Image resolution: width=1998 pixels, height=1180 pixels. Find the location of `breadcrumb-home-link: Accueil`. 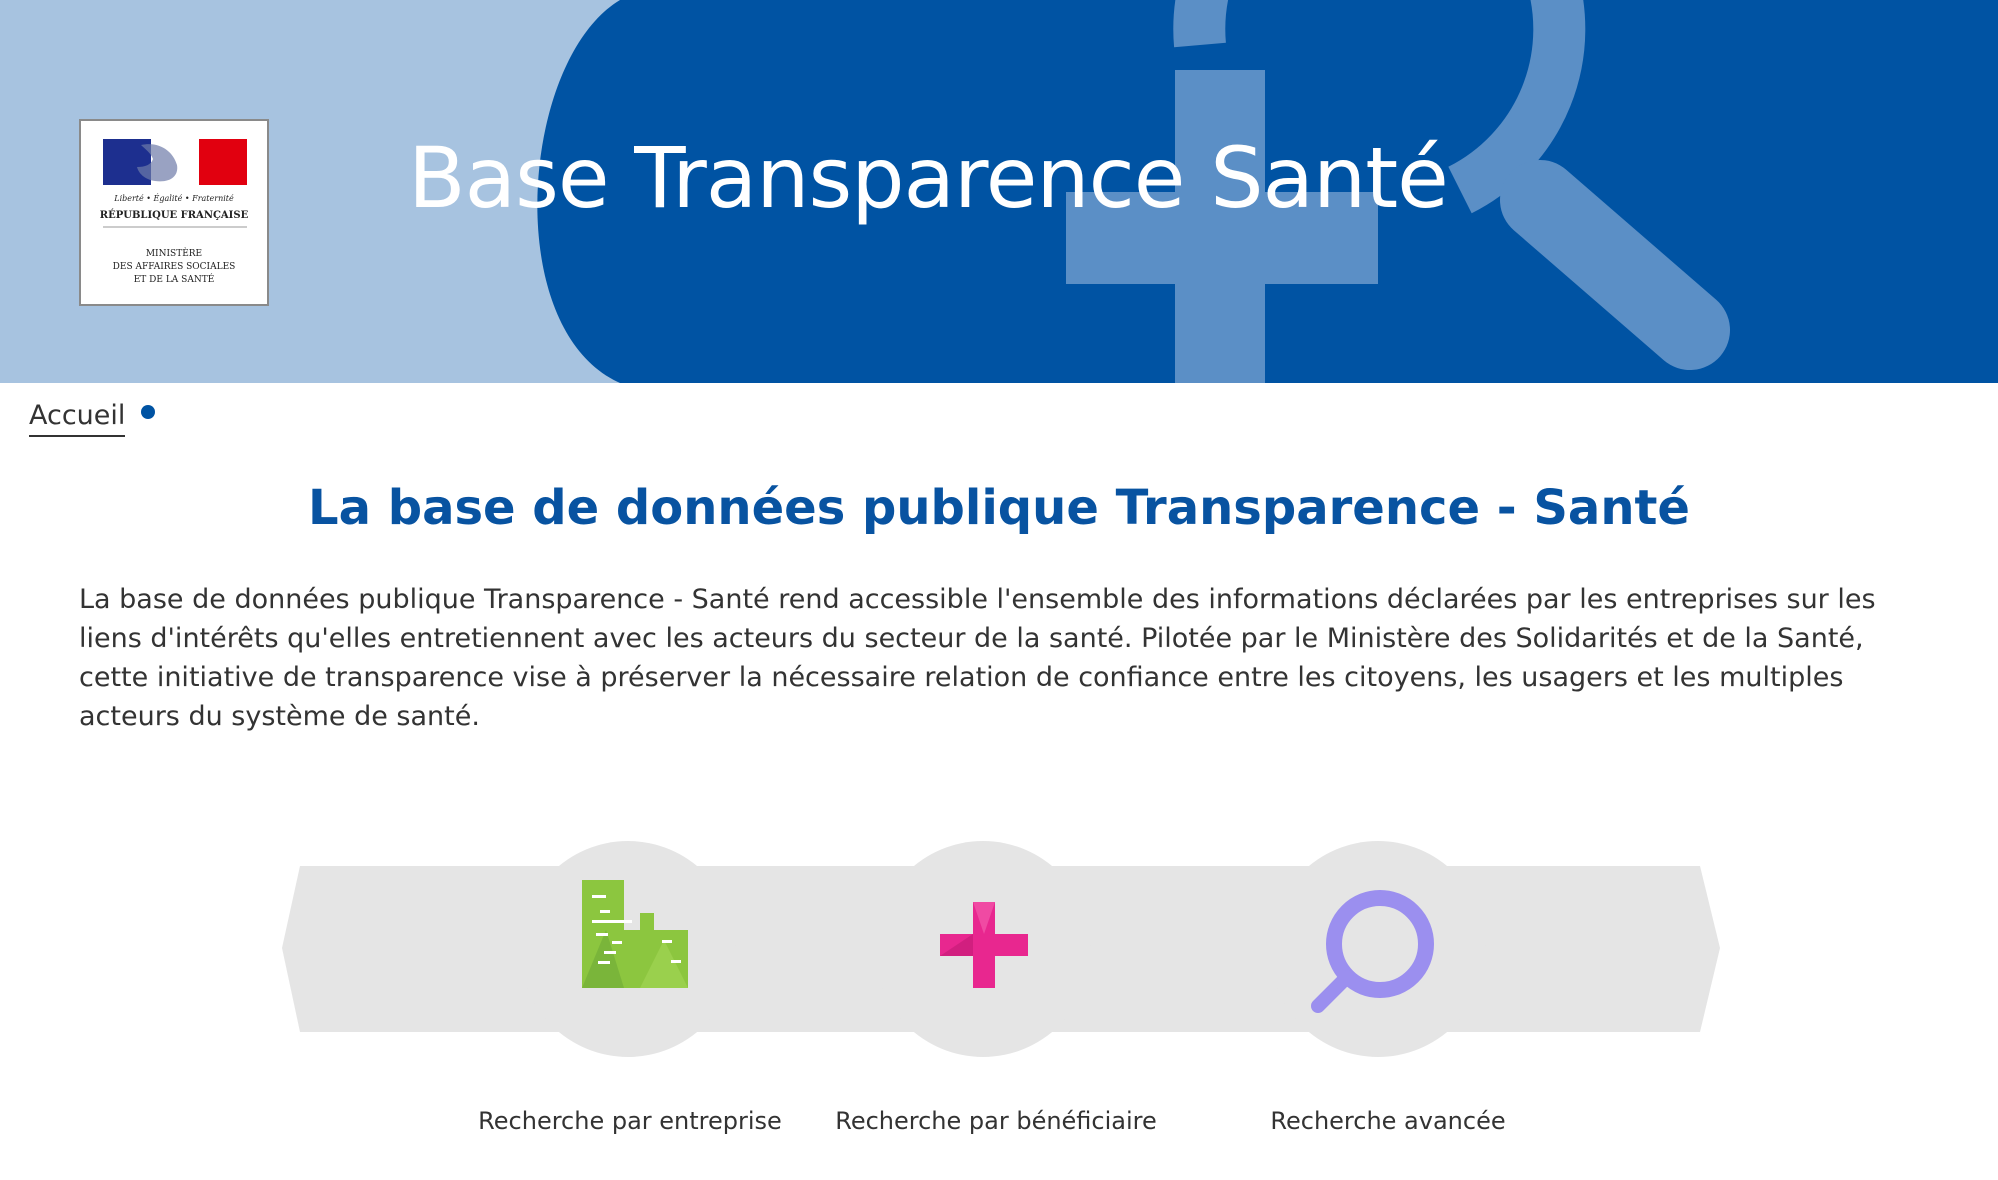

breadcrumb-home-link: Accueil is located at coordinates (77, 418).